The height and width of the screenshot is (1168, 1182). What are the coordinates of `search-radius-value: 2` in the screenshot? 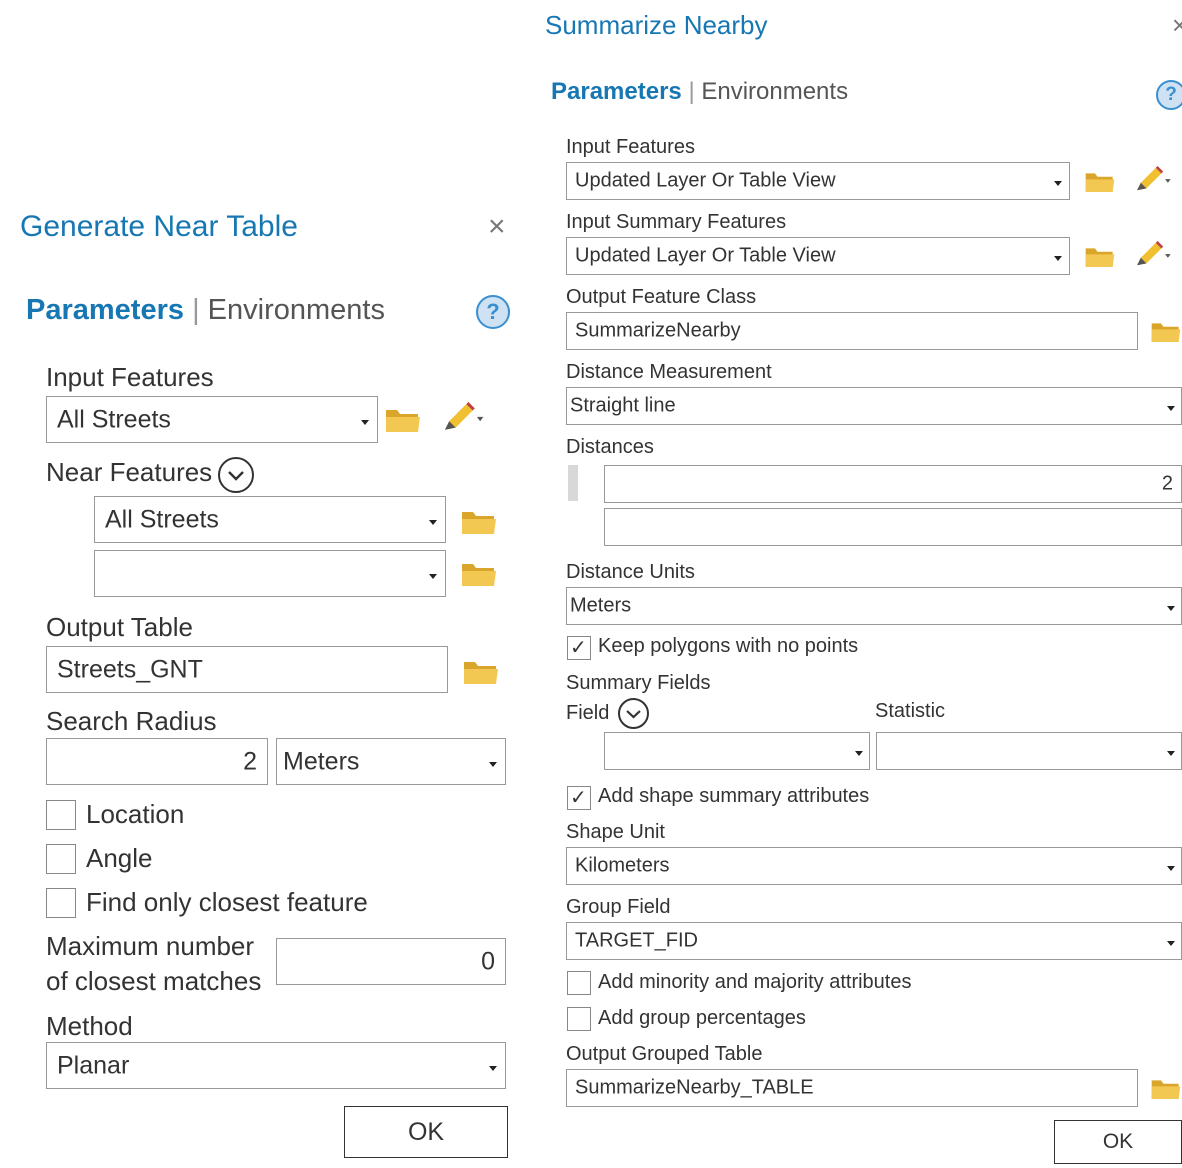 It's located at (250, 761).